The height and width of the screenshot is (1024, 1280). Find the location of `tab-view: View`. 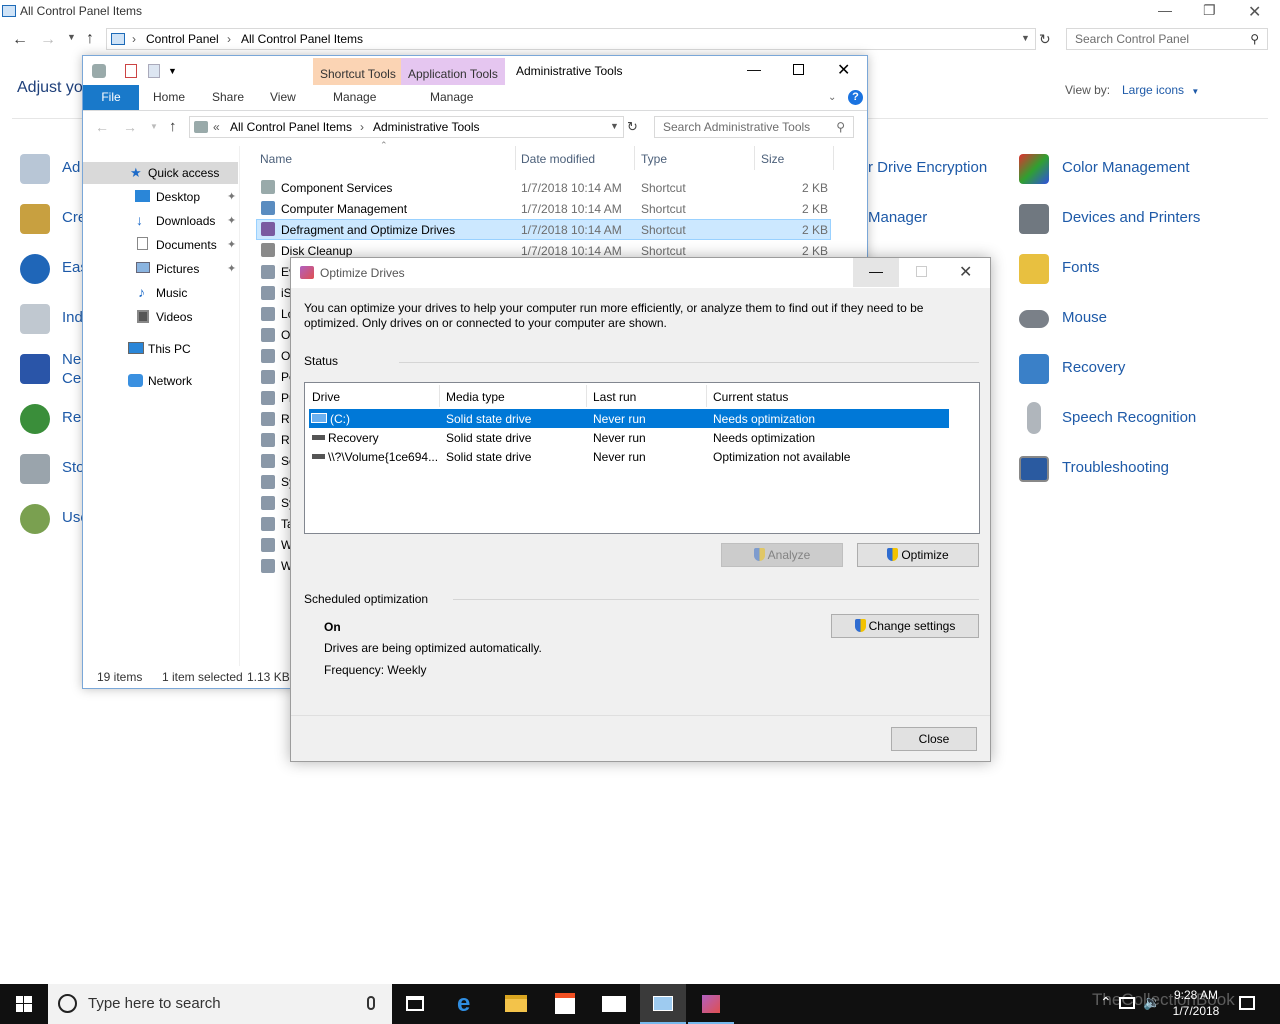

tab-view: View is located at coordinates (283, 97).